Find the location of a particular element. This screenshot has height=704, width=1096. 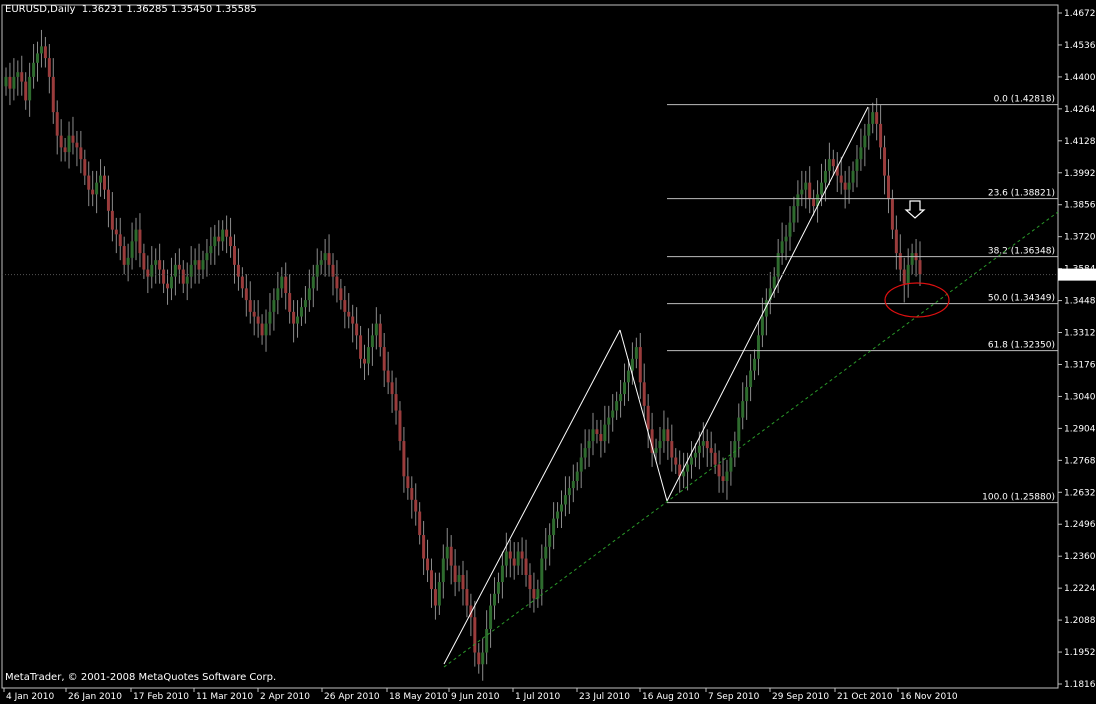

zigzag-line is located at coordinates (532, 497).